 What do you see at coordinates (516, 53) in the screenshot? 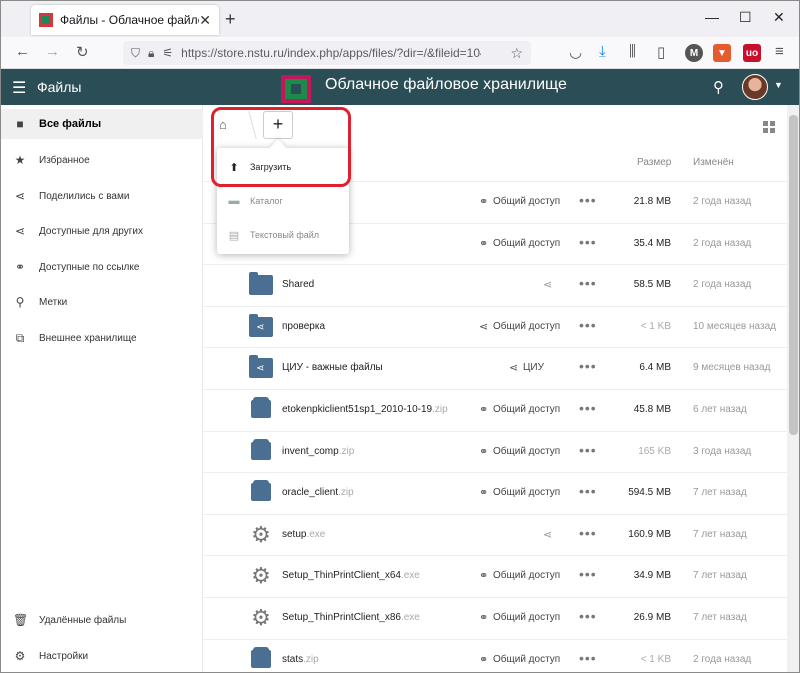
I see `bookmark-star-icon: ☆` at bounding box center [516, 53].